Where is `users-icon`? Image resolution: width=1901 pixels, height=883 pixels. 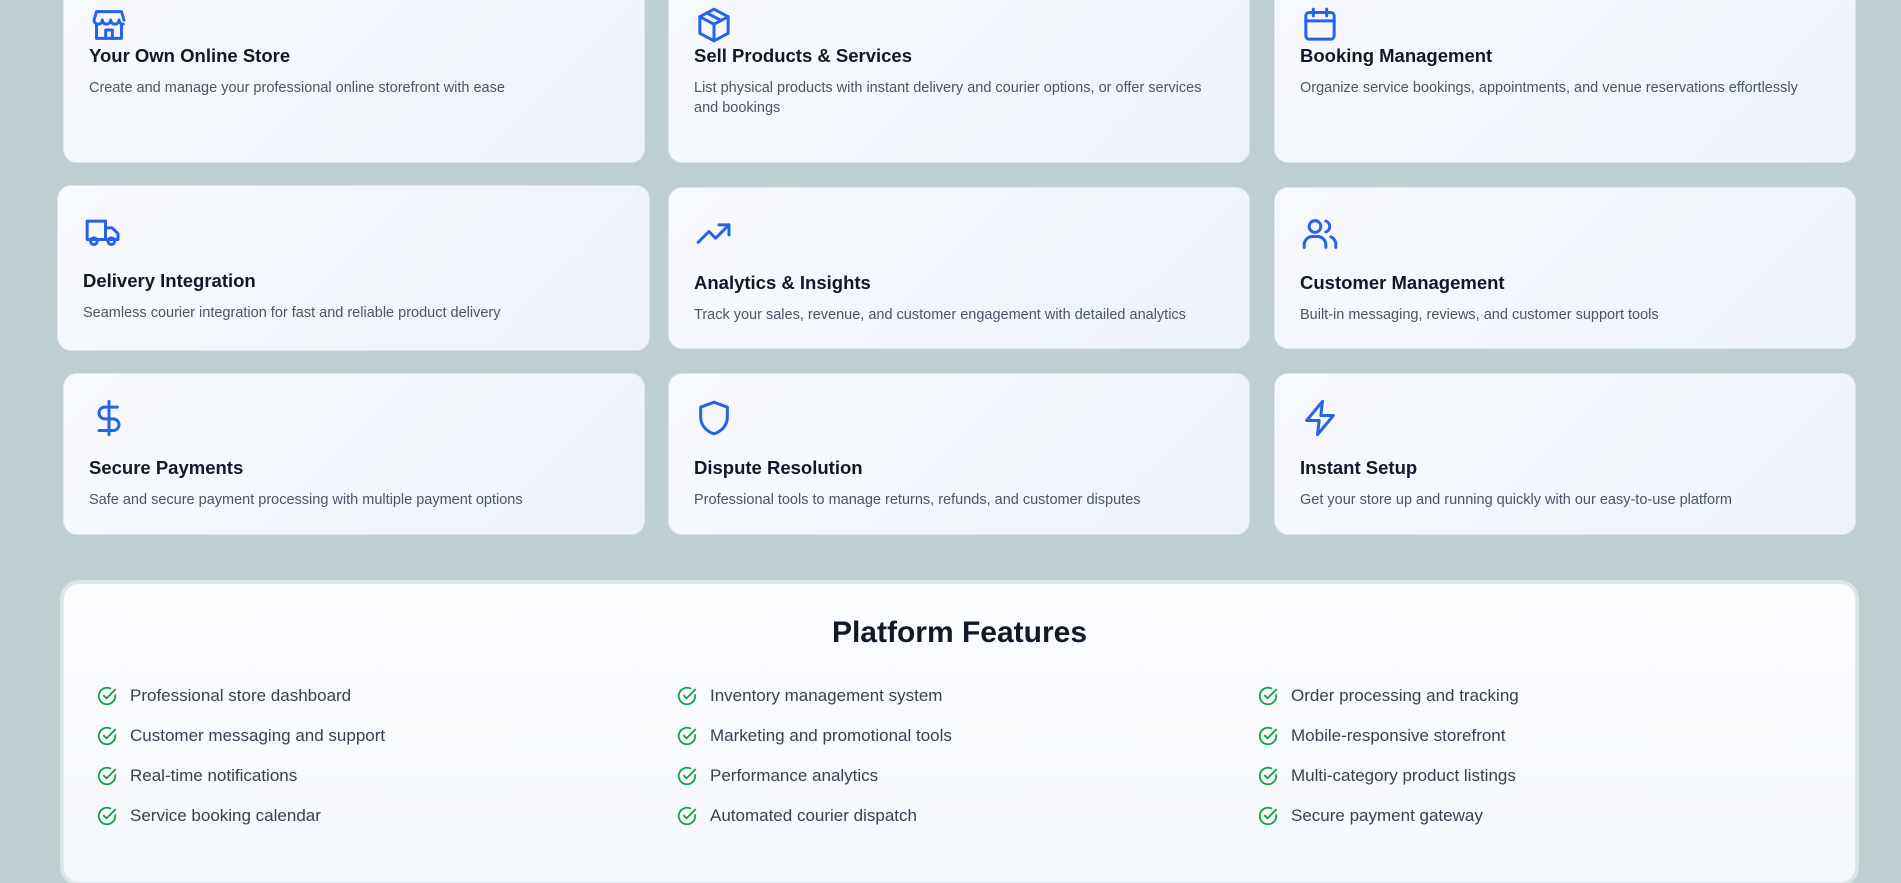
users-icon is located at coordinates (1320, 234).